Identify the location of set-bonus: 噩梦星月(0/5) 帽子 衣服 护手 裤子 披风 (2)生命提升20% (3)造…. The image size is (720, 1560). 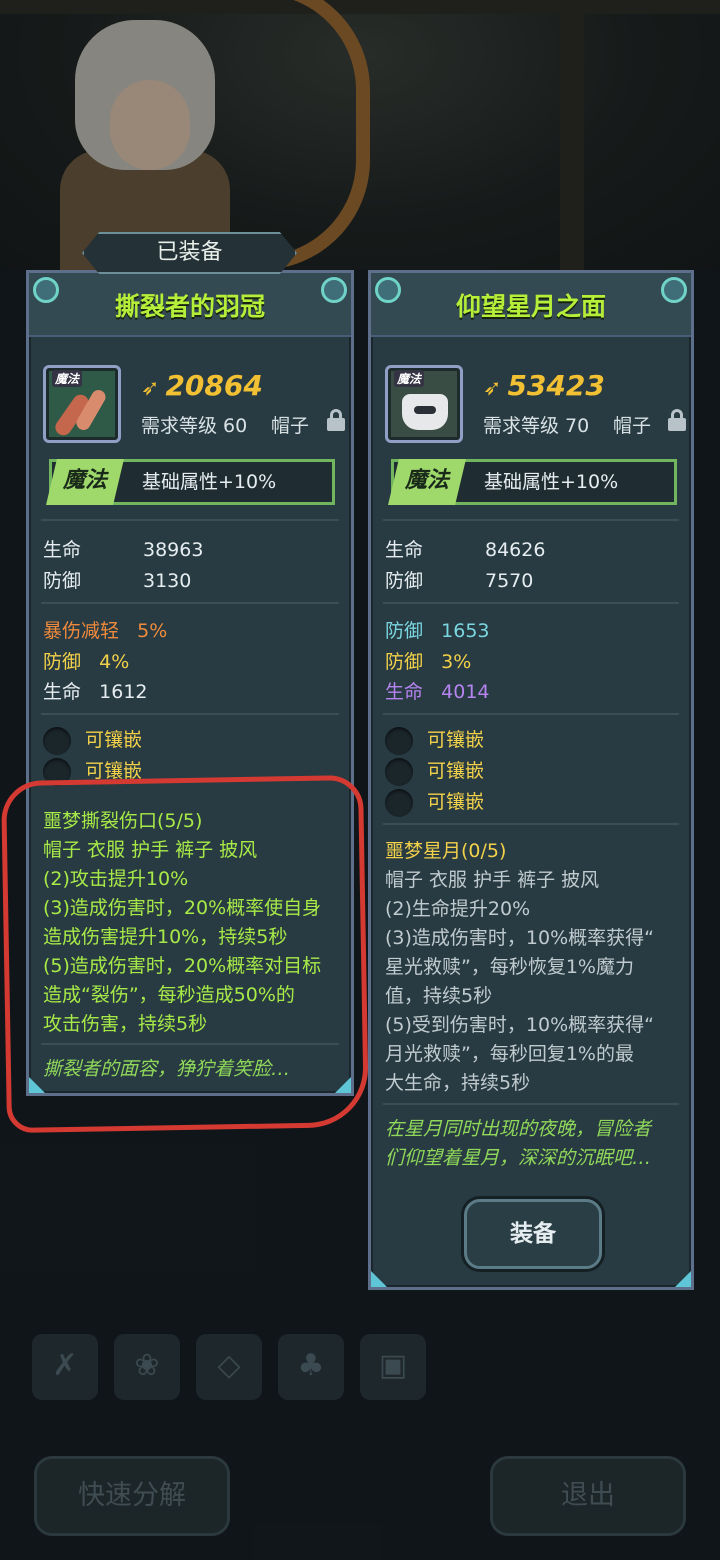
(533, 967).